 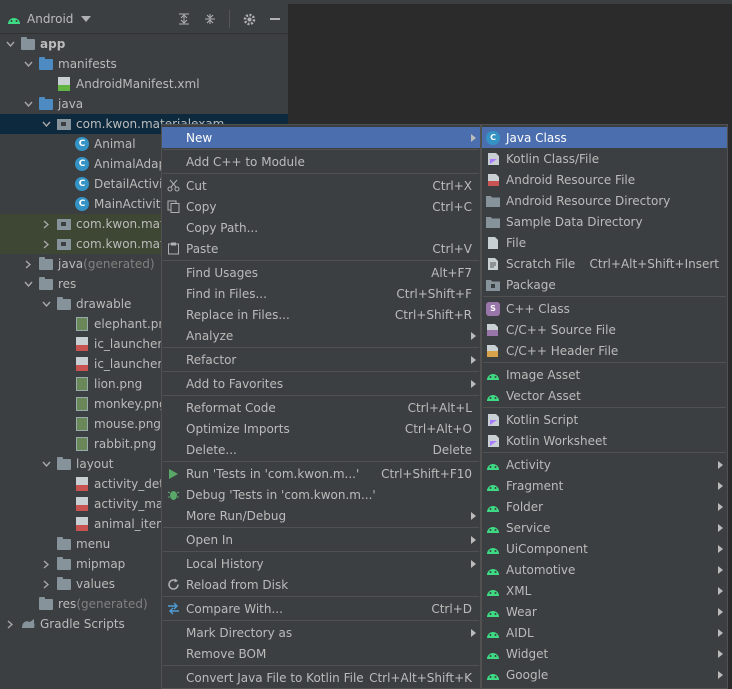 What do you see at coordinates (604, 674) in the screenshot?
I see `menu-item-google: Google` at bounding box center [604, 674].